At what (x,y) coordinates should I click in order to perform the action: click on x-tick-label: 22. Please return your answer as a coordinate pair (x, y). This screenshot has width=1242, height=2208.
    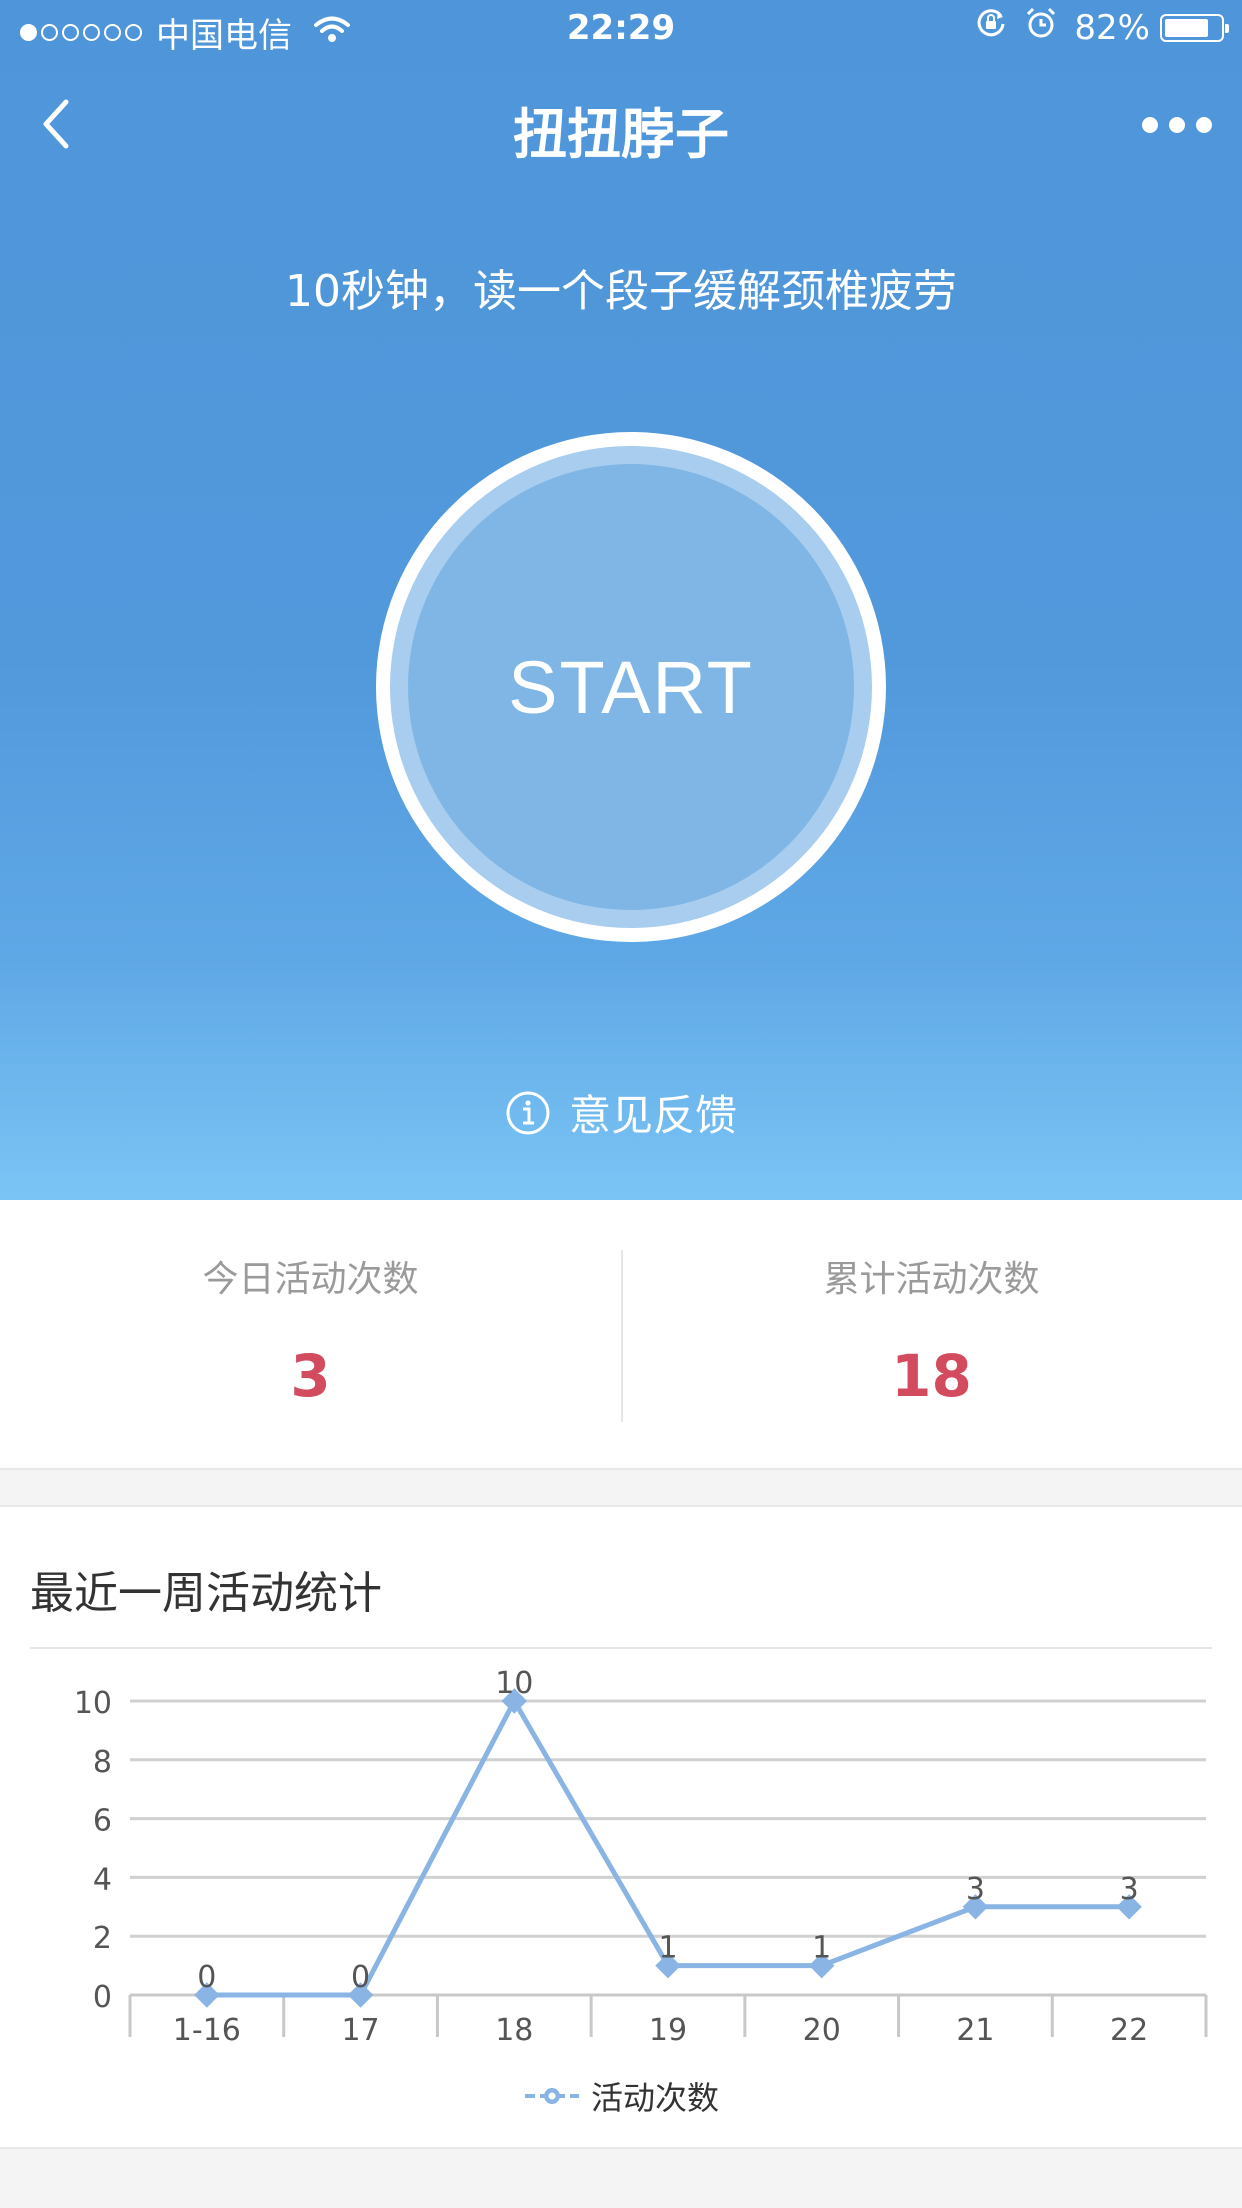
    Looking at the image, I should click on (1129, 2030).